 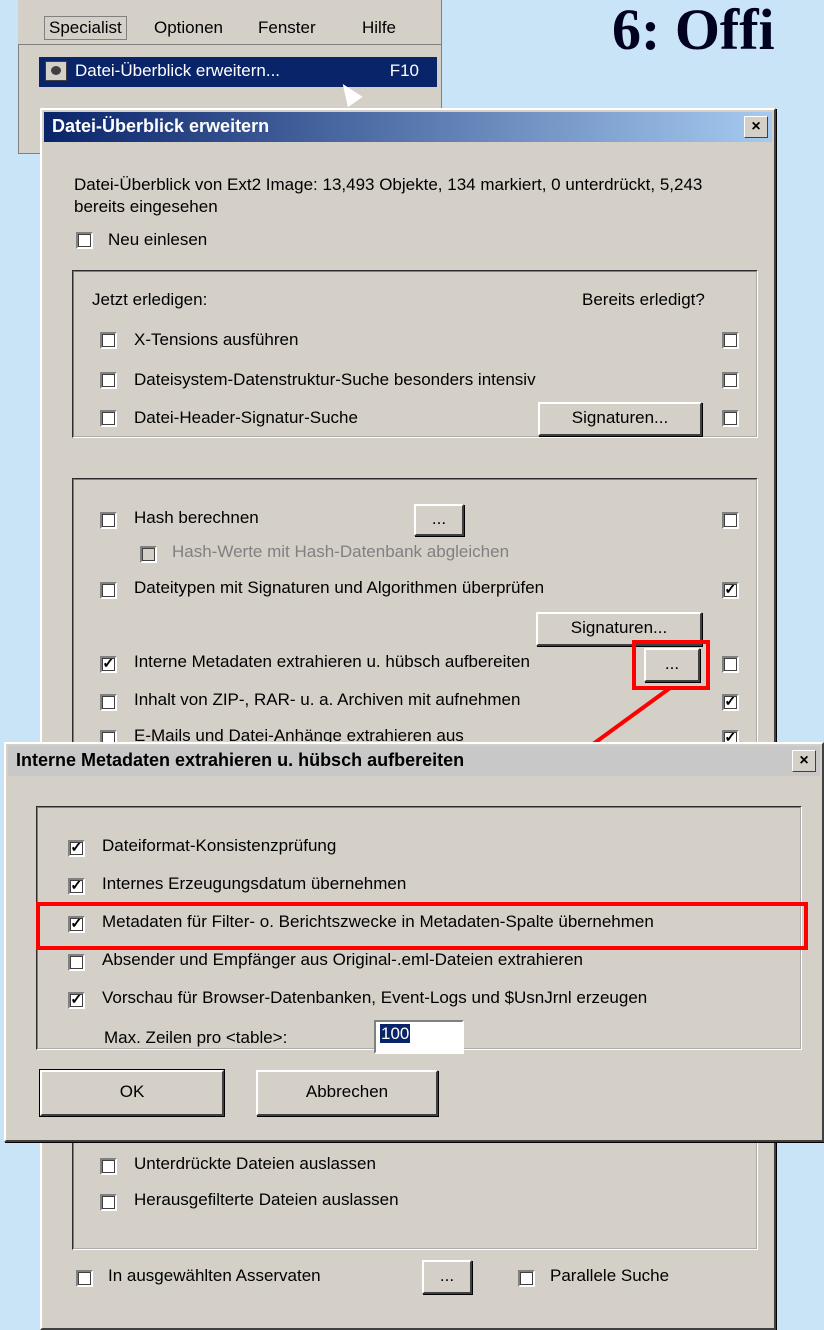 What do you see at coordinates (108, 702) in the screenshot?
I see `archives-checkbox` at bounding box center [108, 702].